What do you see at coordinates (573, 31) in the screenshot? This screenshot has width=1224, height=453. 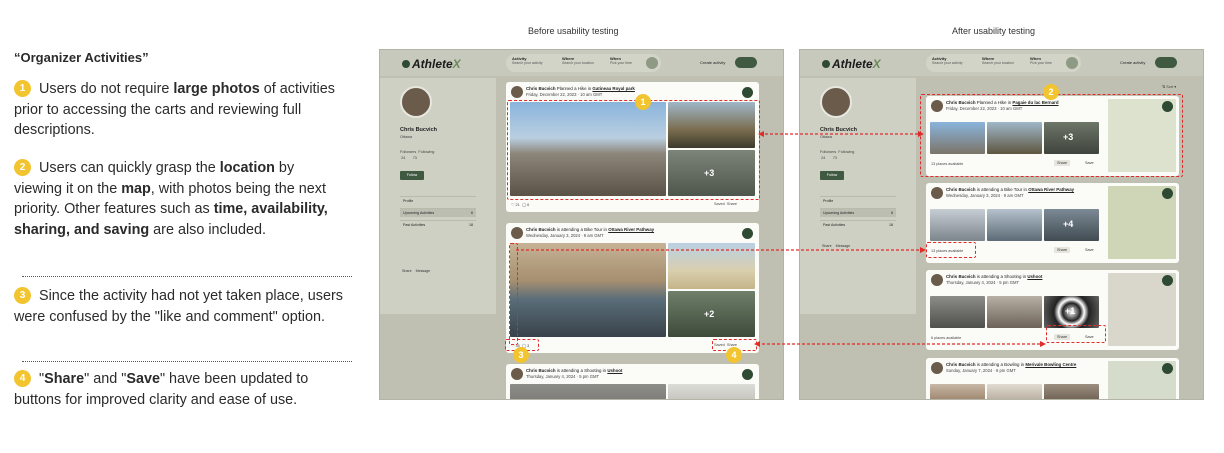 I see `before-label: Before usability testing` at bounding box center [573, 31].